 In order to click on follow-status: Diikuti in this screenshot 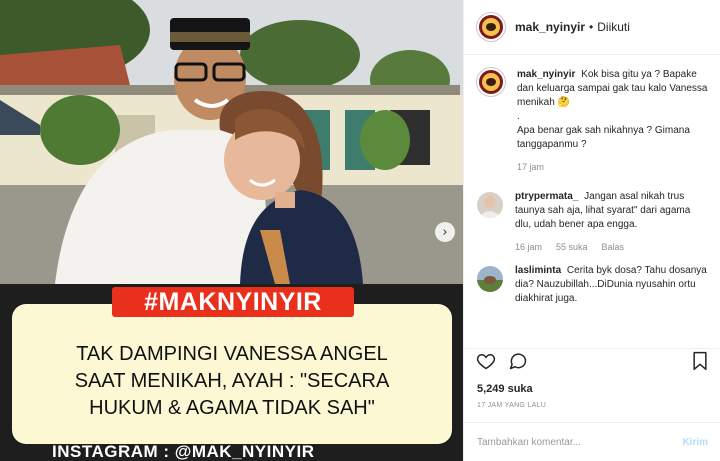, I will do `click(613, 27)`.